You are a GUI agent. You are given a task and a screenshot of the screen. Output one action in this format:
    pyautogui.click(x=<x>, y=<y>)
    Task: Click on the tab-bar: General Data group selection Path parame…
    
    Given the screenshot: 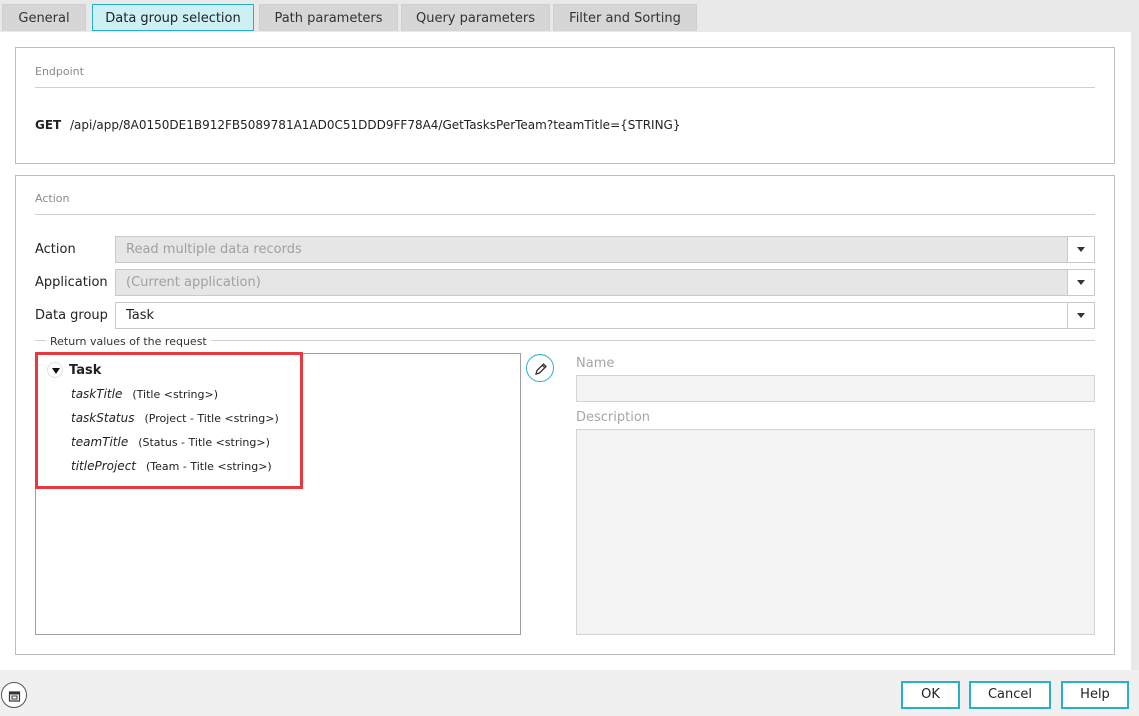 What is the action you would take?
    pyautogui.click(x=569, y=16)
    